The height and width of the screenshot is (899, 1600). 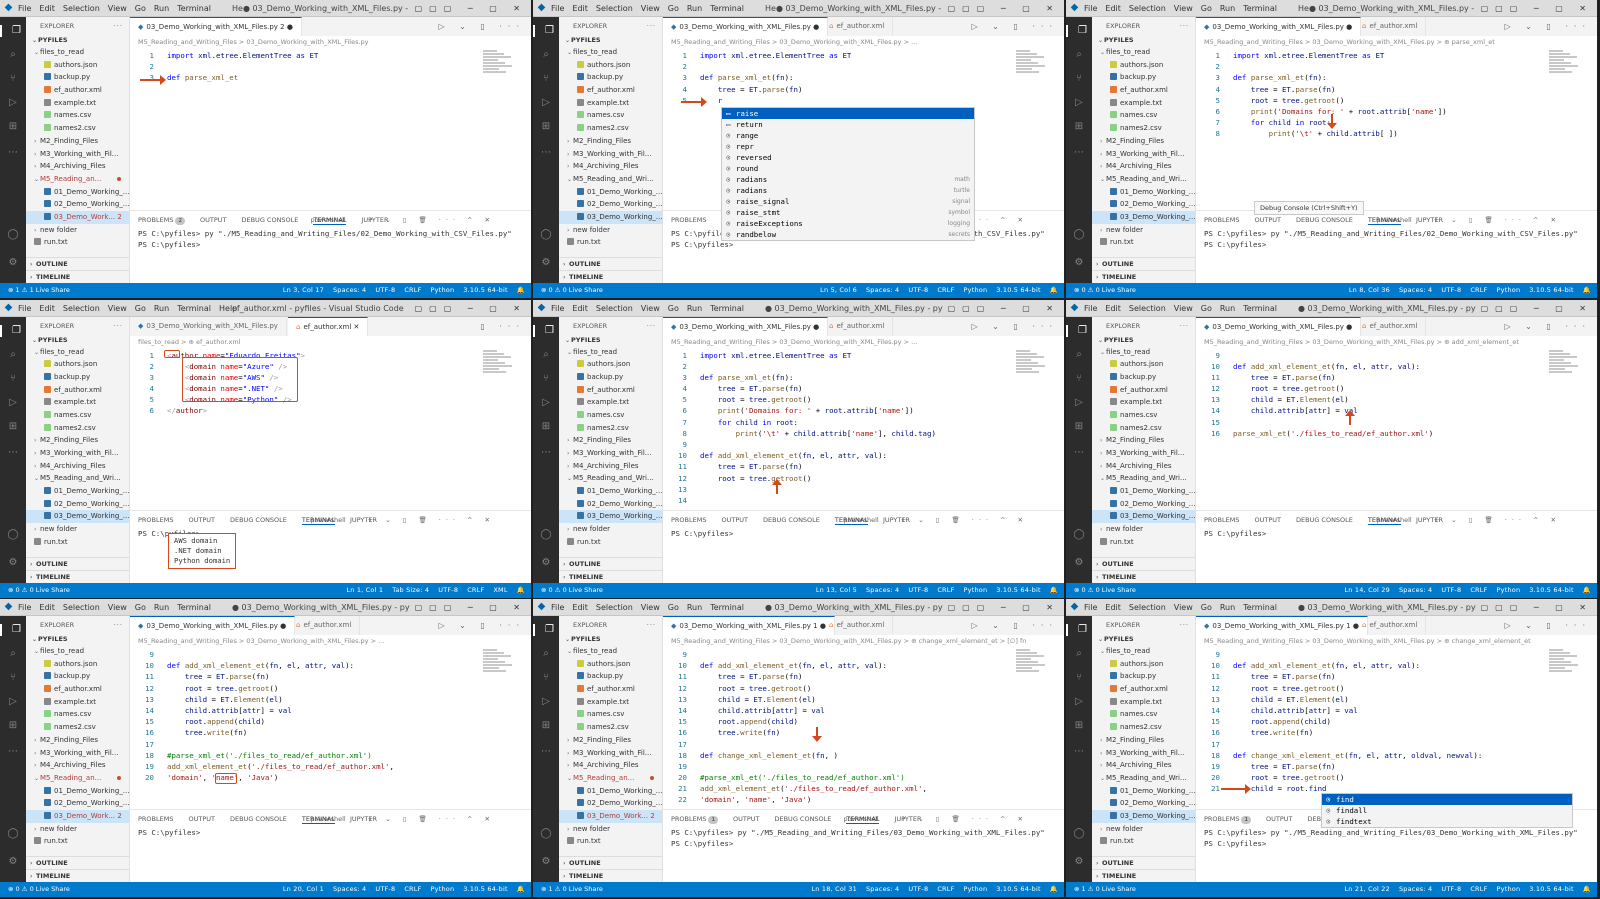 What do you see at coordinates (1079, 726) in the screenshot?
I see `extensions-icon: ⊞` at bounding box center [1079, 726].